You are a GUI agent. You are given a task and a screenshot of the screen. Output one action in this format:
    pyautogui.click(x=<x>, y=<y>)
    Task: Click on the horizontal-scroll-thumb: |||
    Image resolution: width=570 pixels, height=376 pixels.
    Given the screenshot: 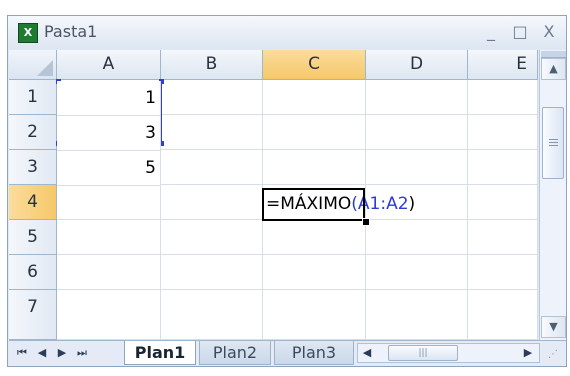 What is the action you would take?
    pyautogui.click(x=423, y=353)
    